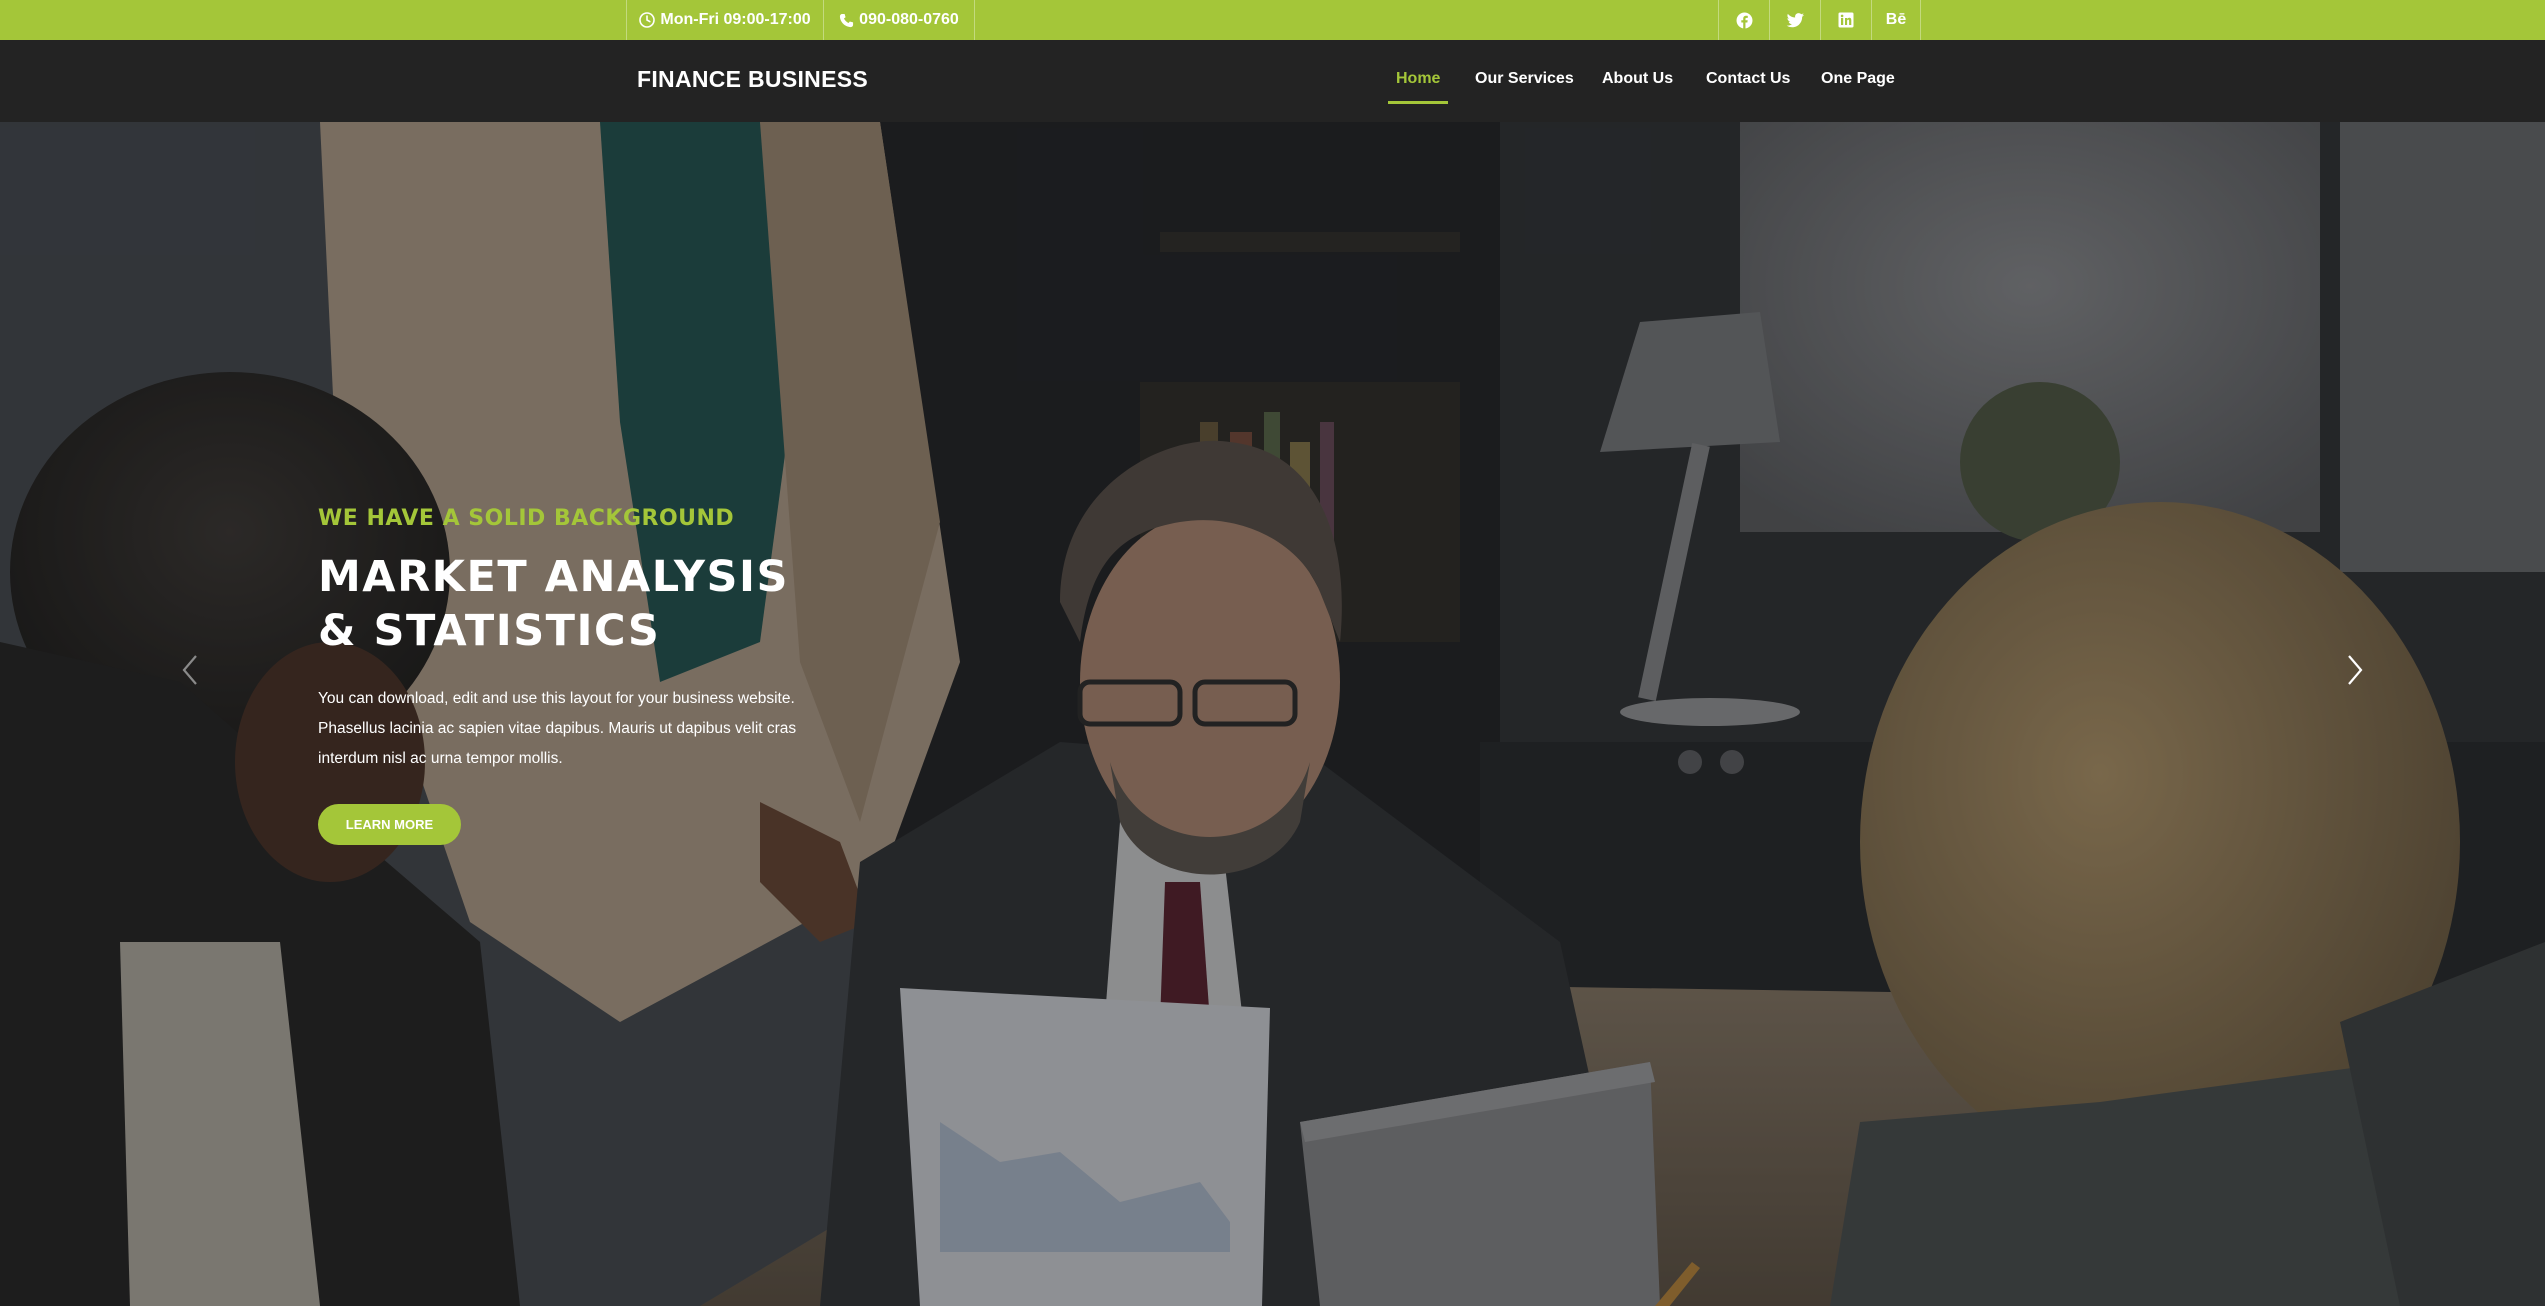  I want to click on facebook-link, so click(1743, 20).